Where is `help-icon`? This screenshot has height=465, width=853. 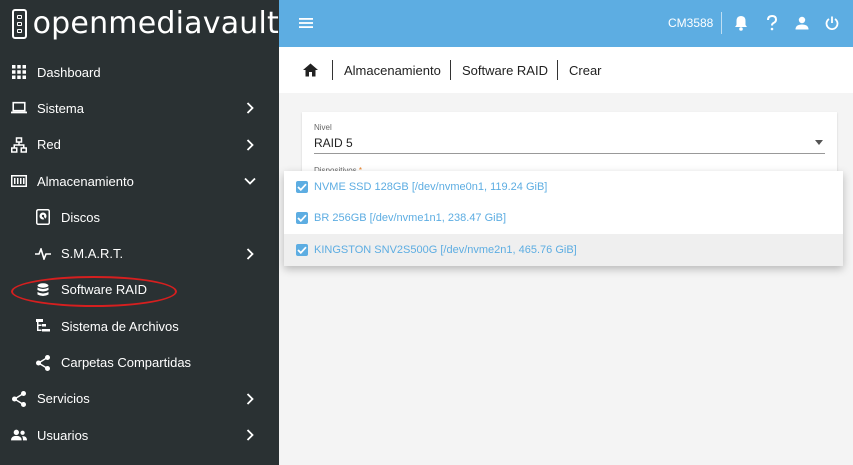
help-icon is located at coordinates (772, 23).